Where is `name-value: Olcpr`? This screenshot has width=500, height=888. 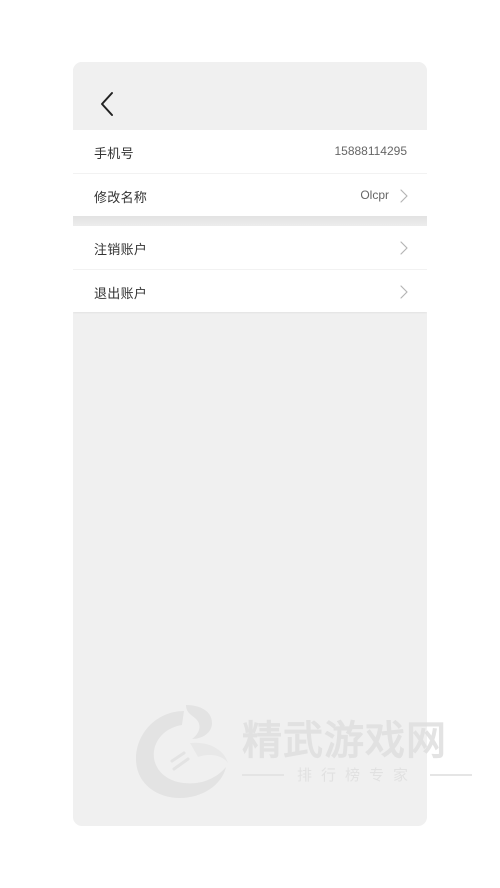
name-value: Olcpr is located at coordinates (374, 195).